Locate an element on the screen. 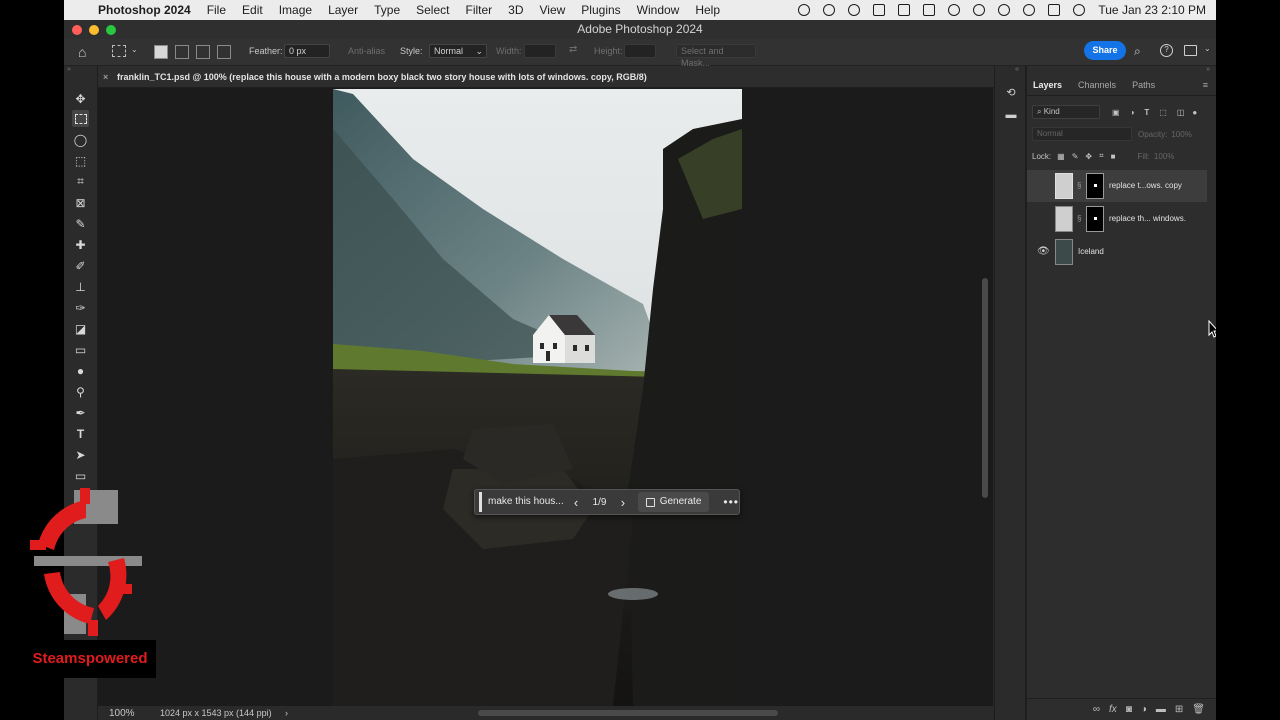 This screenshot has height=720, width=1280. lock-artboard-icon: ⌗ is located at coordinates (1101, 156).